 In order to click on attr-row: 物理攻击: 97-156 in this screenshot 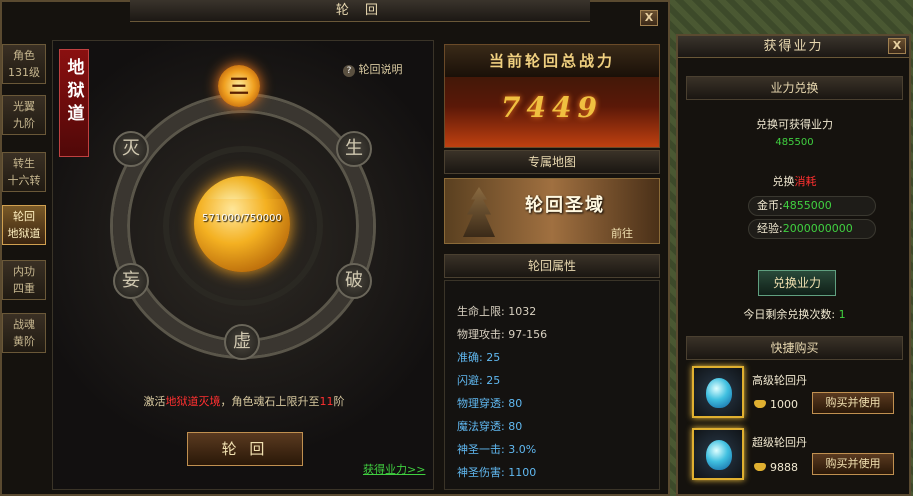, I will do `click(502, 334)`.